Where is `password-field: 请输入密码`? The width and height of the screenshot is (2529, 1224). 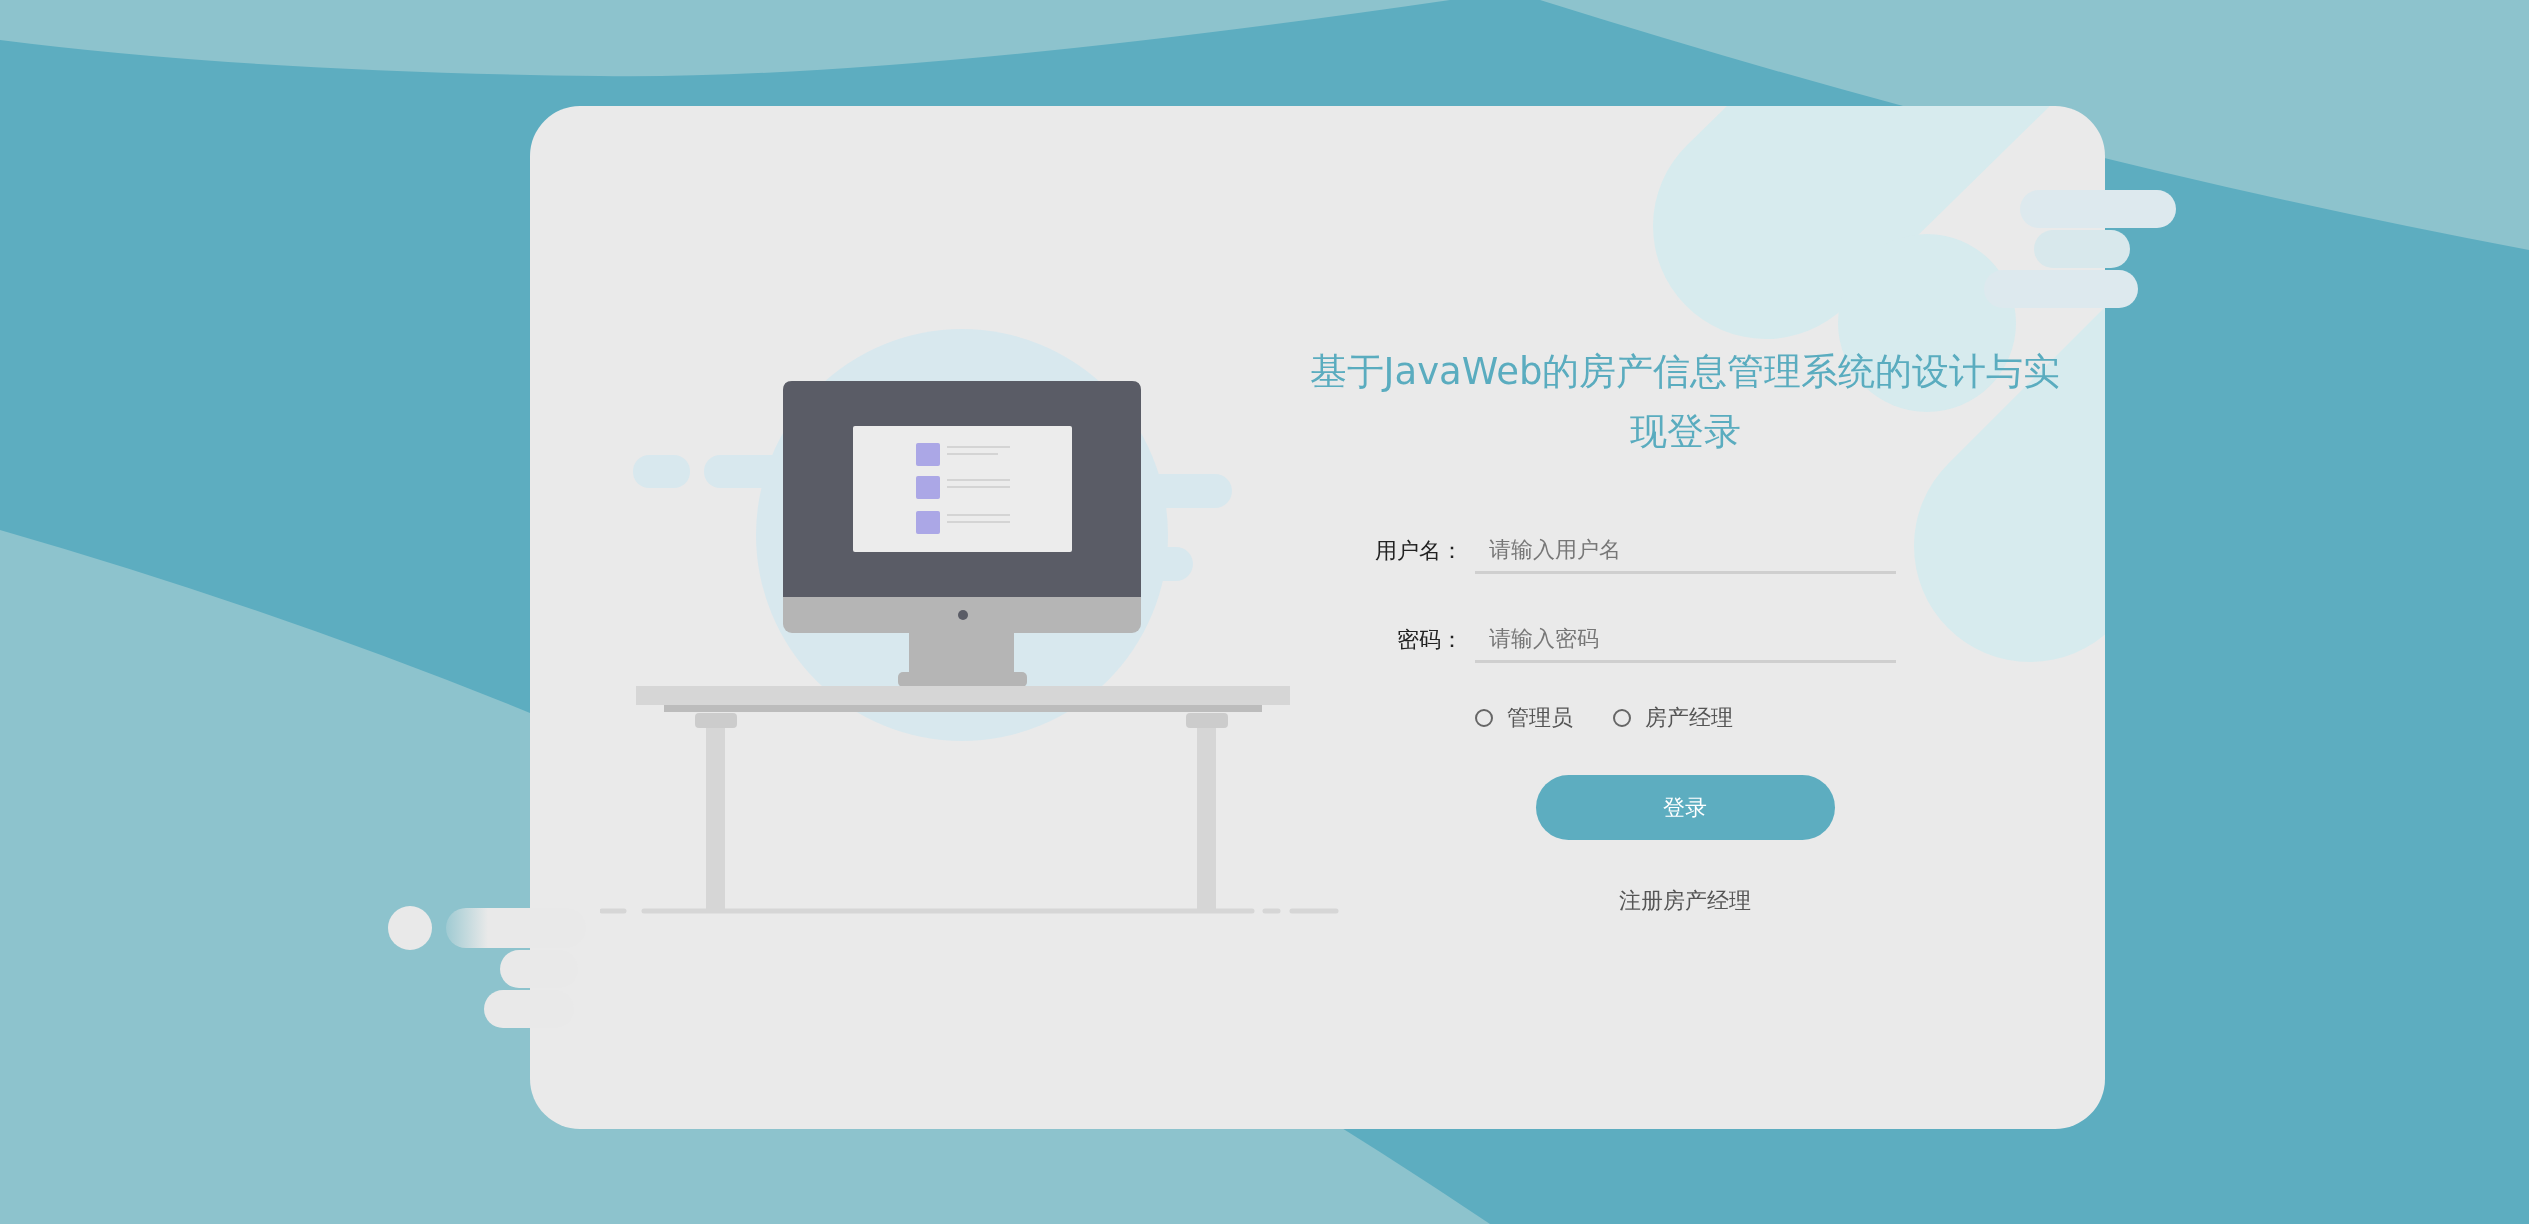
password-field: 请输入密码 is located at coordinates (1685, 640).